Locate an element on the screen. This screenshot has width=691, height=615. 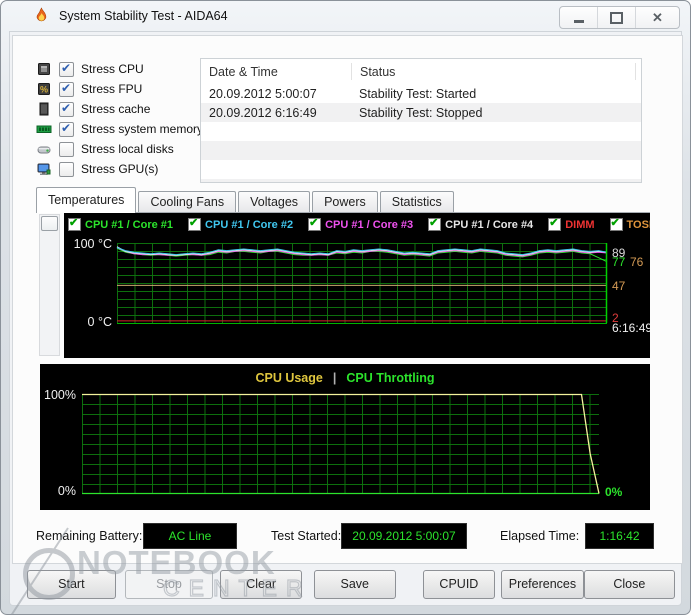
checkbox-stress-cpu is located at coordinates (66, 69).